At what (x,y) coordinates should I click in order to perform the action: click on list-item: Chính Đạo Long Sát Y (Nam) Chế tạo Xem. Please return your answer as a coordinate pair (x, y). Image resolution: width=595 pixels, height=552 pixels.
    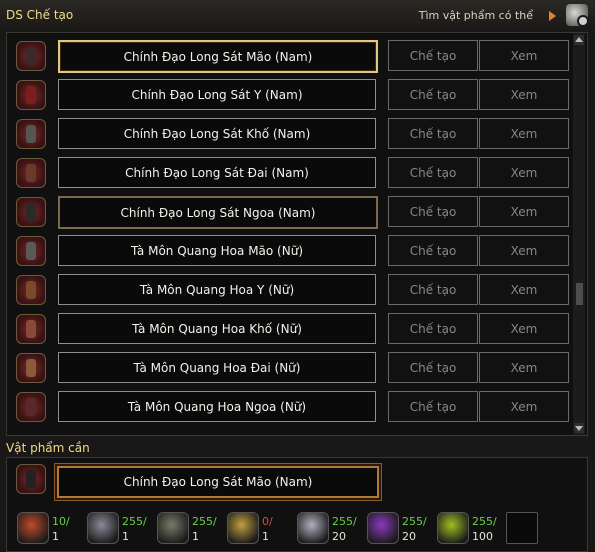
    Looking at the image, I should click on (291, 95).